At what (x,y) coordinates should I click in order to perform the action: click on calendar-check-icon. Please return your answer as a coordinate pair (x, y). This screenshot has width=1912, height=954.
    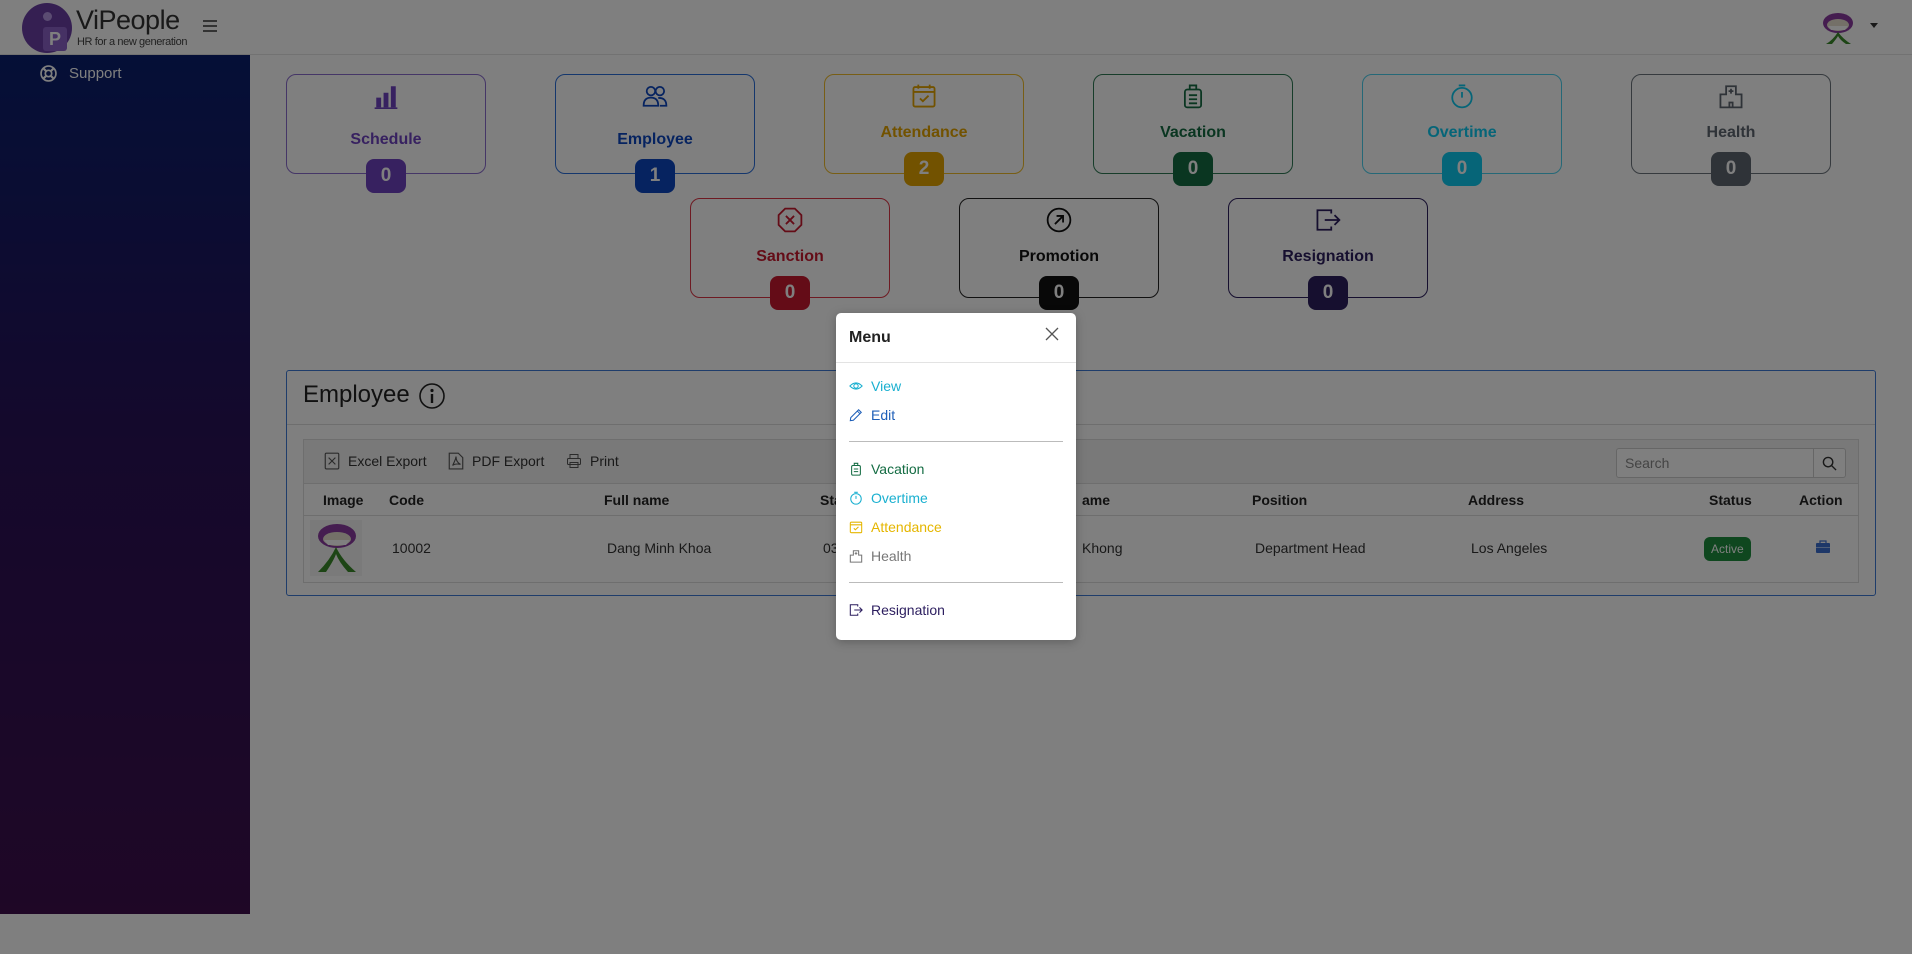
    Looking at the image, I should click on (856, 527).